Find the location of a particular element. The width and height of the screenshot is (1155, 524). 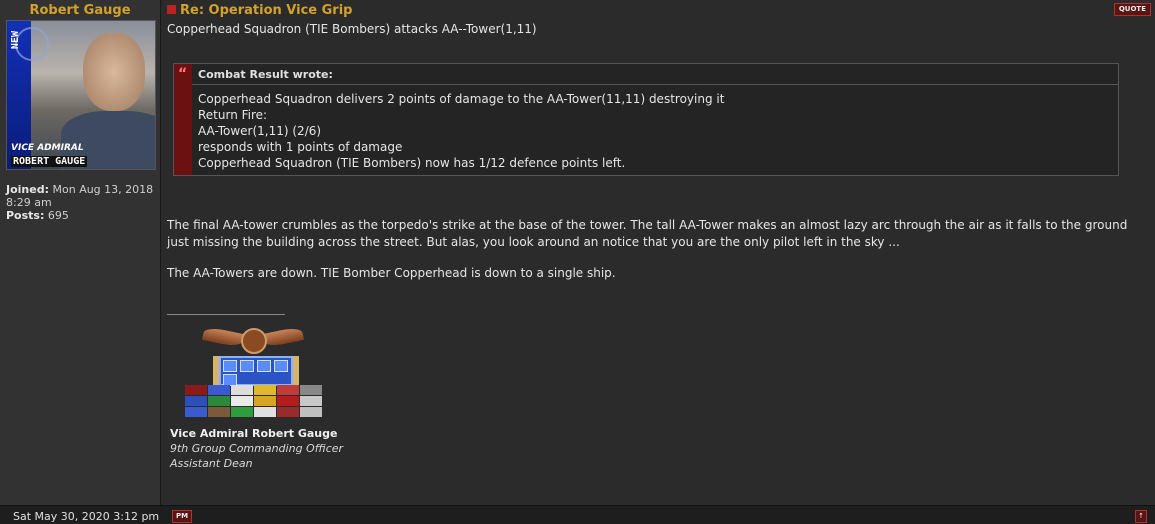

signature-line: Assistant Dean is located at coordinates (211, 463).